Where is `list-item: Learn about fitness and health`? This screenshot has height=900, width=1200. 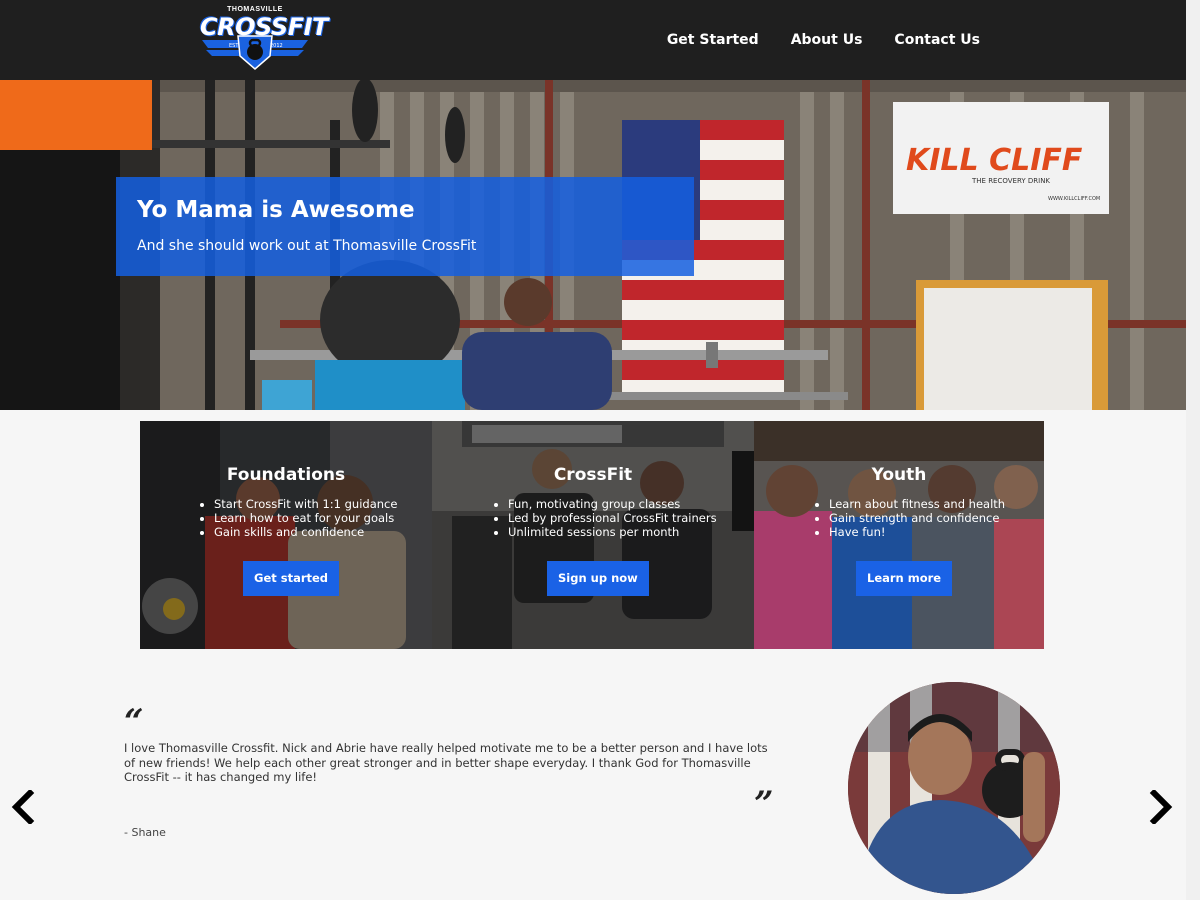 list-item: Learn about fitness and health is located at coordinates (917, 504).